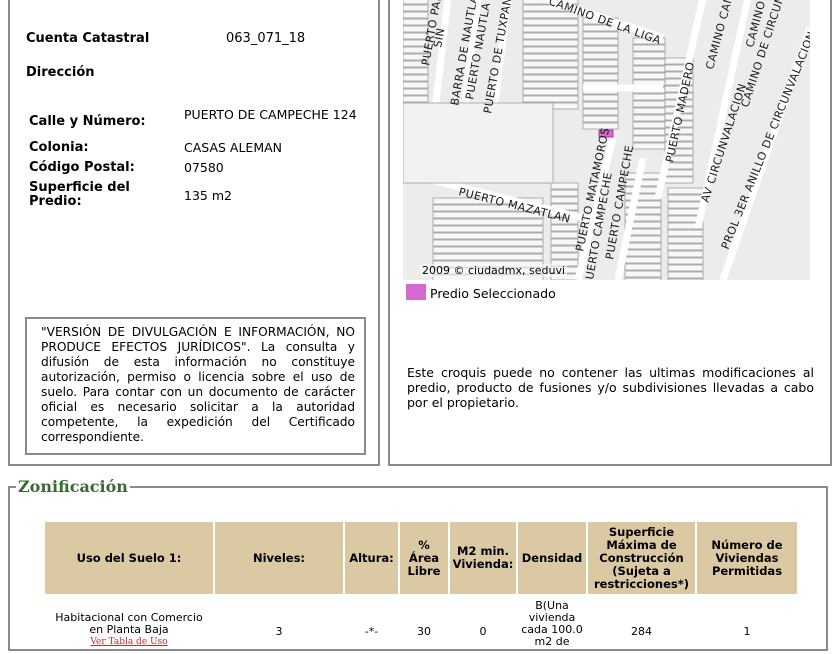  I want to click on calle-label: Calle y Número:, so click(87, 121).